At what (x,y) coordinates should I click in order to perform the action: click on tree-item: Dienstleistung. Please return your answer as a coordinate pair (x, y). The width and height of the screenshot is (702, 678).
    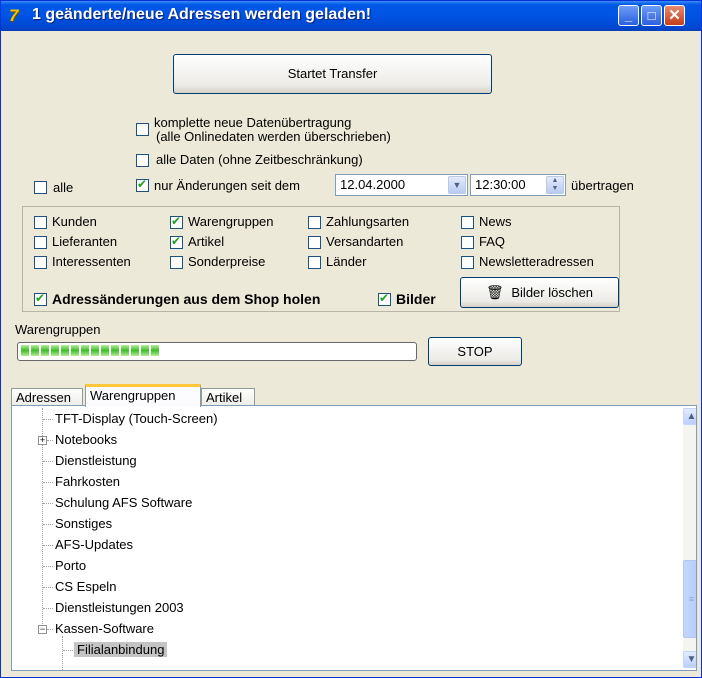
    Looking at the image, I should click on (96, 460).